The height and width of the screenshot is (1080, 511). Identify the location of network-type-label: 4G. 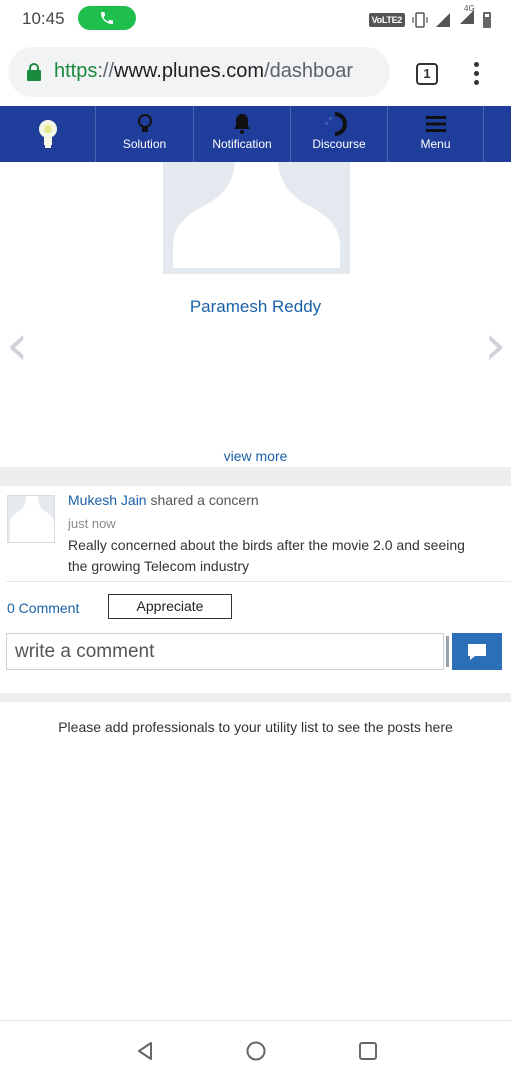
(469, 8).